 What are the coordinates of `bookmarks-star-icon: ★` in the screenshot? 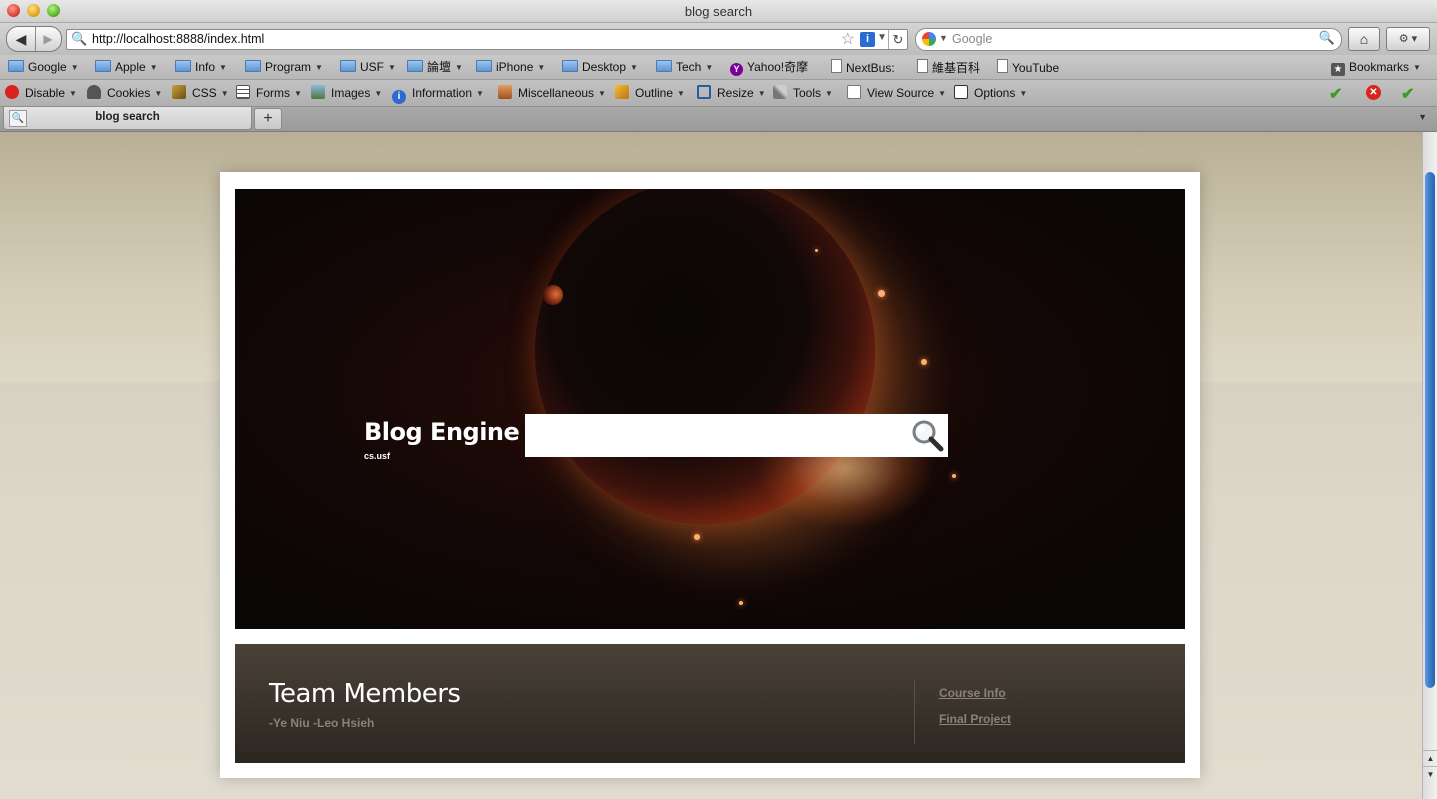 It's located at (1338, 69).